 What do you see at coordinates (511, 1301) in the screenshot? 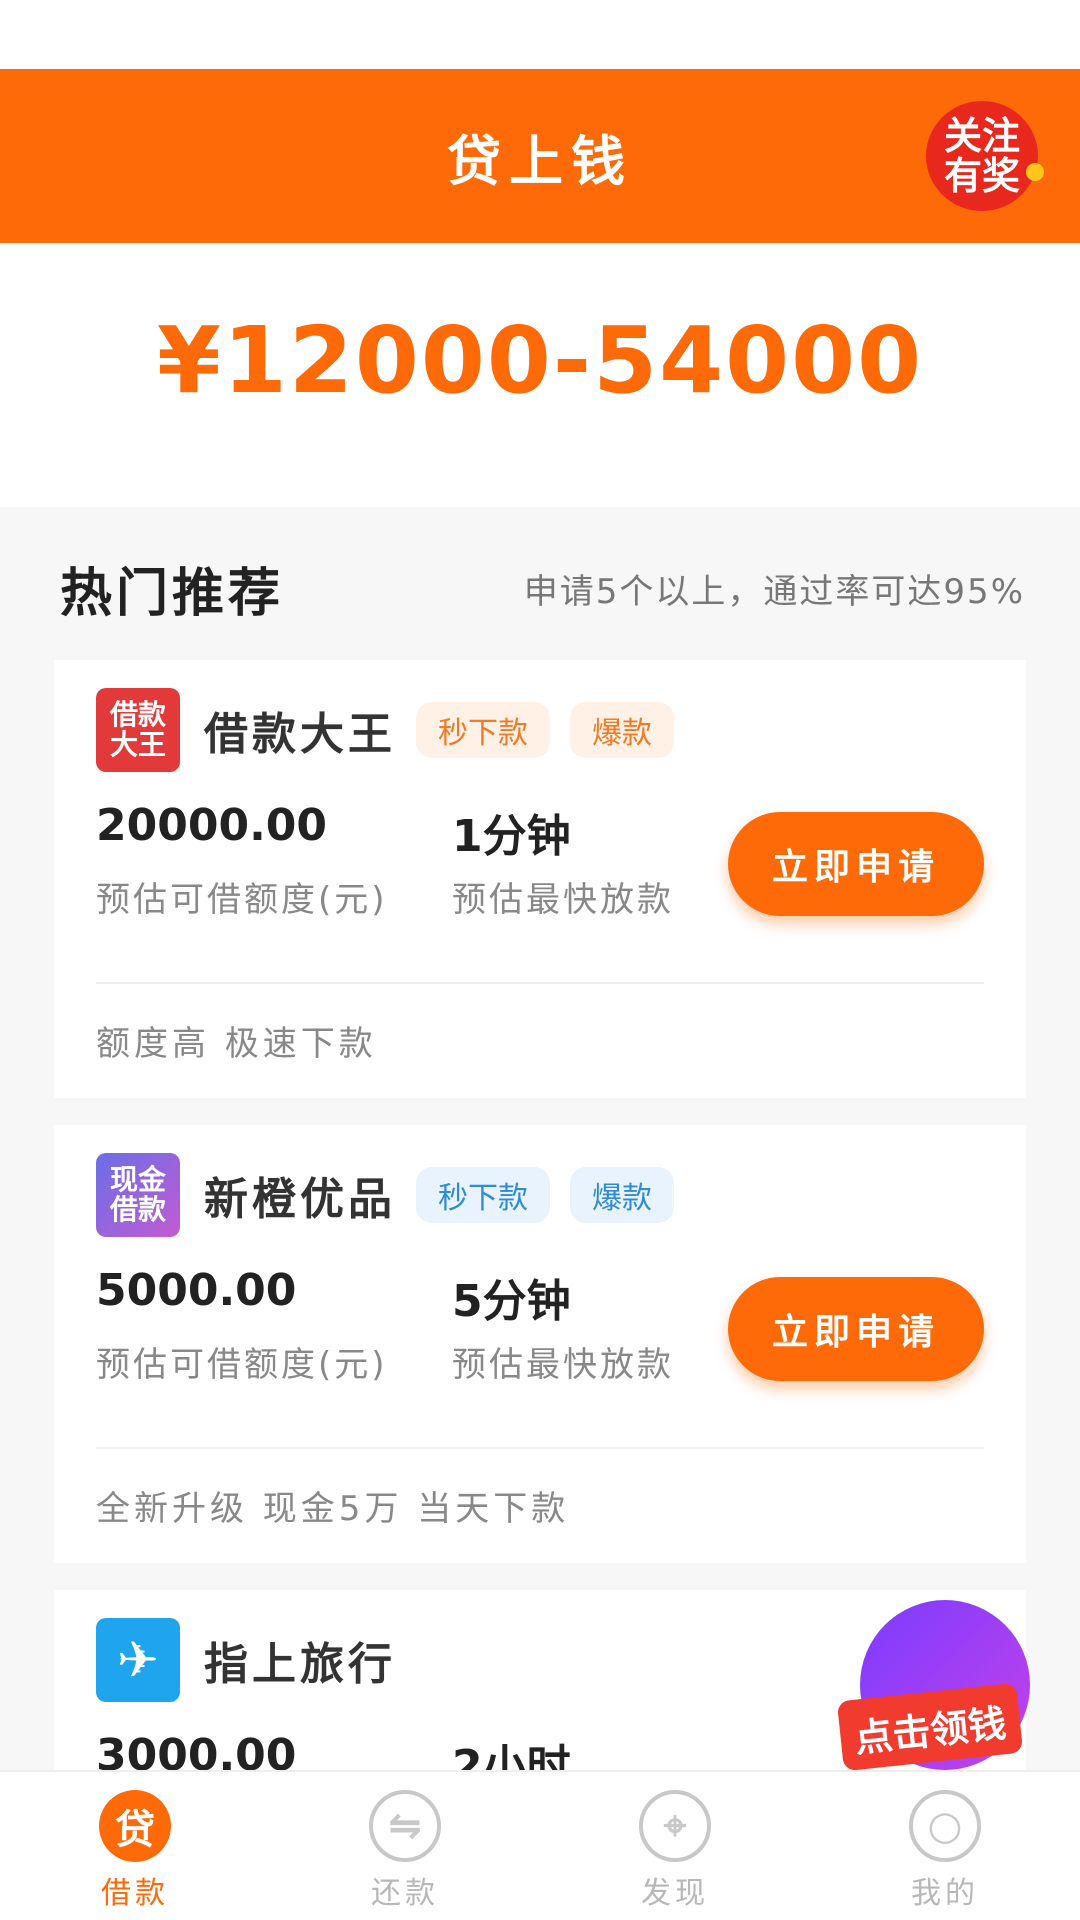
I see `loan-speed: 5分钟` at bounding box center [511, 1301].